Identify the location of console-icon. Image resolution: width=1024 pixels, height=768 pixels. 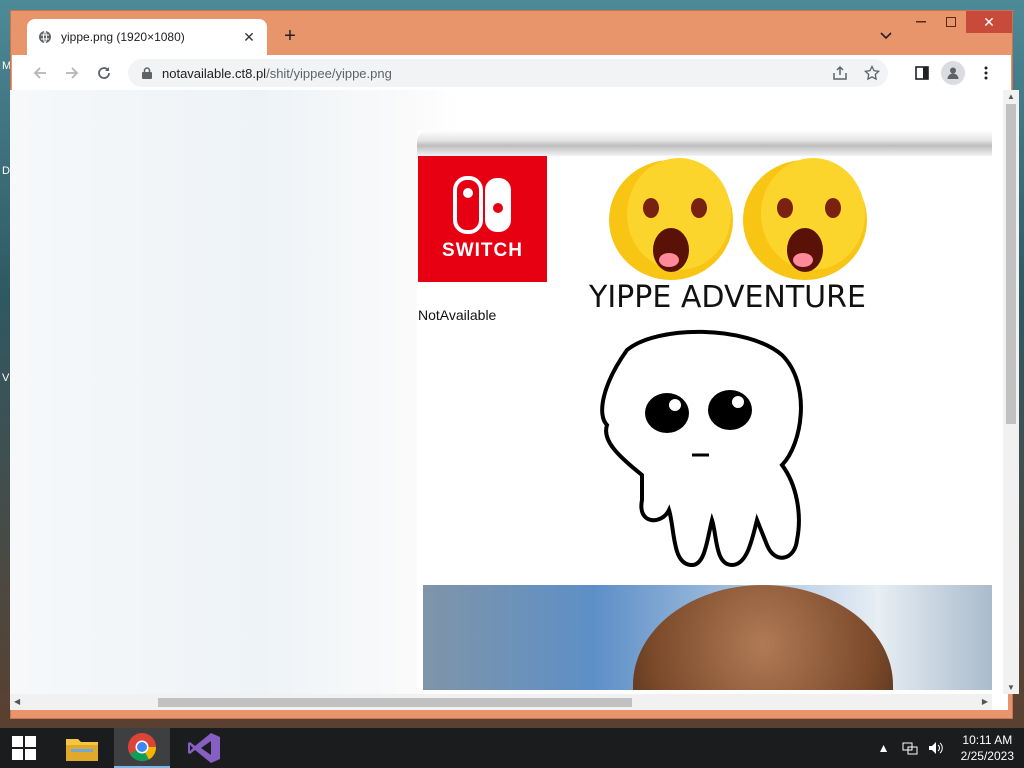
(481, 205).